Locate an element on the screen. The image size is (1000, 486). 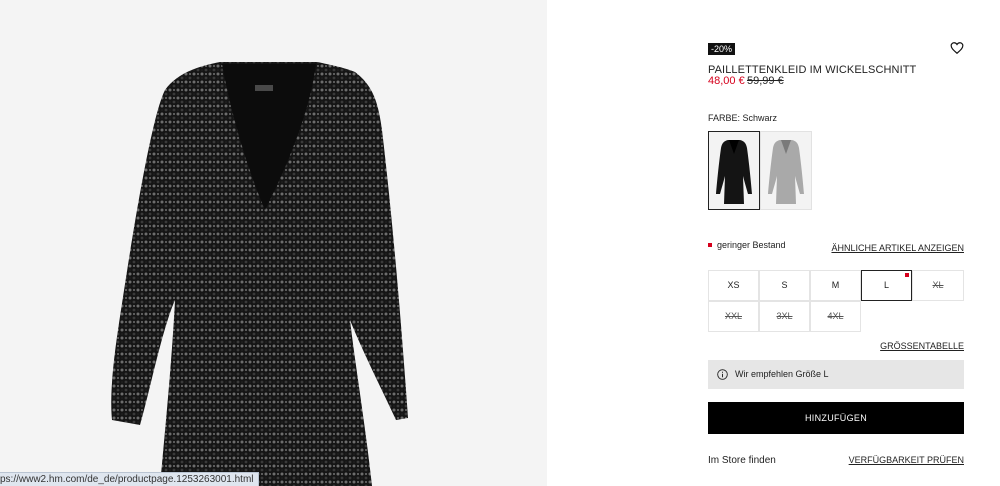
size-xs-button: XS is located at coordinates (733, 285).